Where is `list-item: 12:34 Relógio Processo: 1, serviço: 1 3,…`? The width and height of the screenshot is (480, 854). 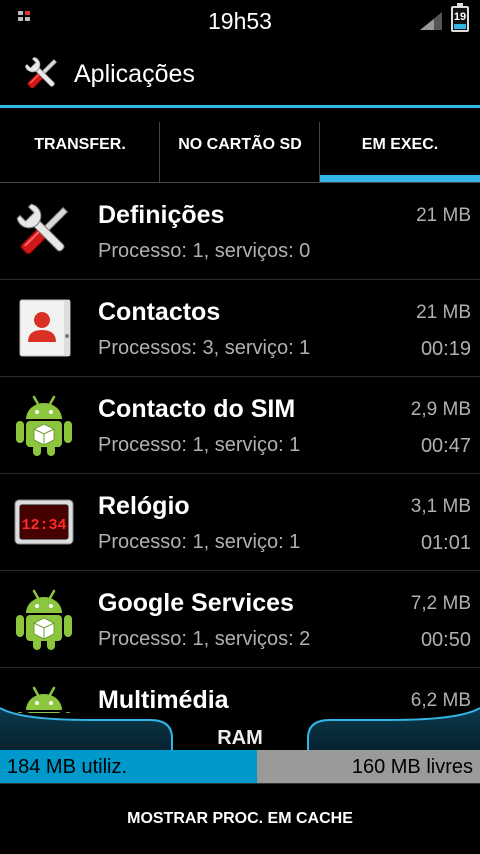 list-item: 12:34 Relógio Processo: 1, serviço: 1 3,… is located at coordinates (240, 522).